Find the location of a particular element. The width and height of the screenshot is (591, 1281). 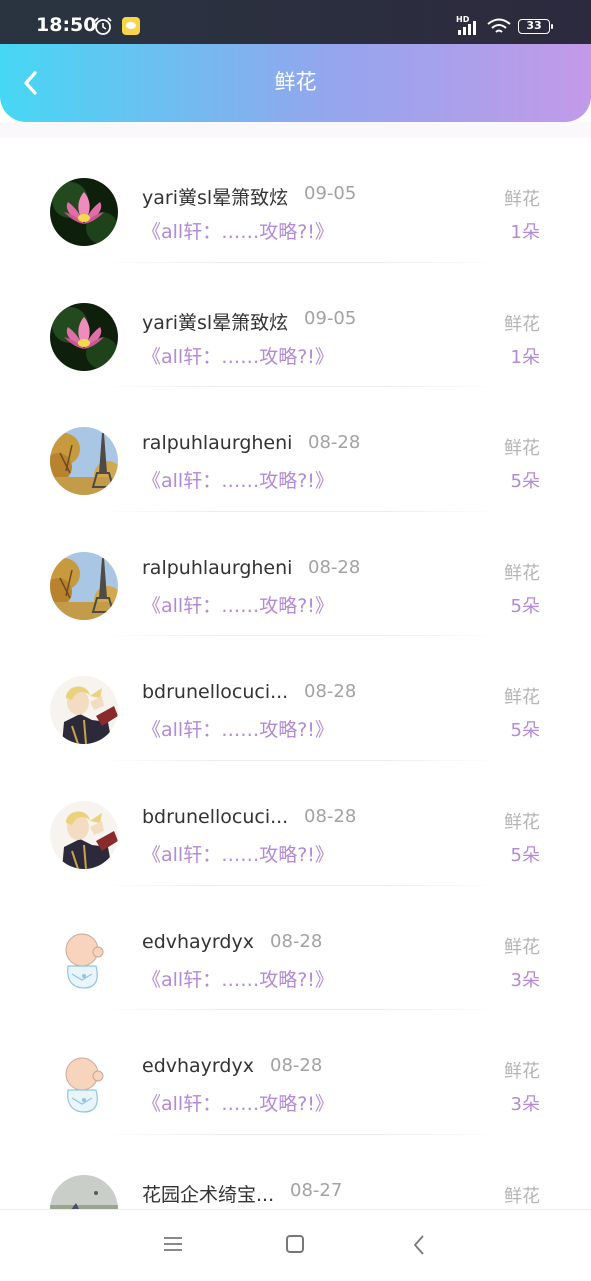

battery-icon: 33 is located at coordinates (535, 26).